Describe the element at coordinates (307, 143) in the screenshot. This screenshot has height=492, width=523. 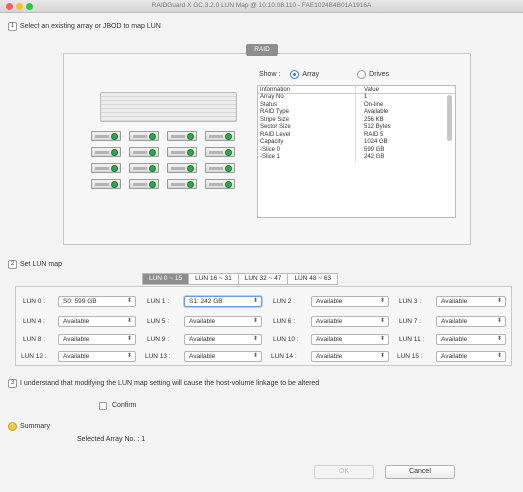
I see `row-info: Capacity` at that location.